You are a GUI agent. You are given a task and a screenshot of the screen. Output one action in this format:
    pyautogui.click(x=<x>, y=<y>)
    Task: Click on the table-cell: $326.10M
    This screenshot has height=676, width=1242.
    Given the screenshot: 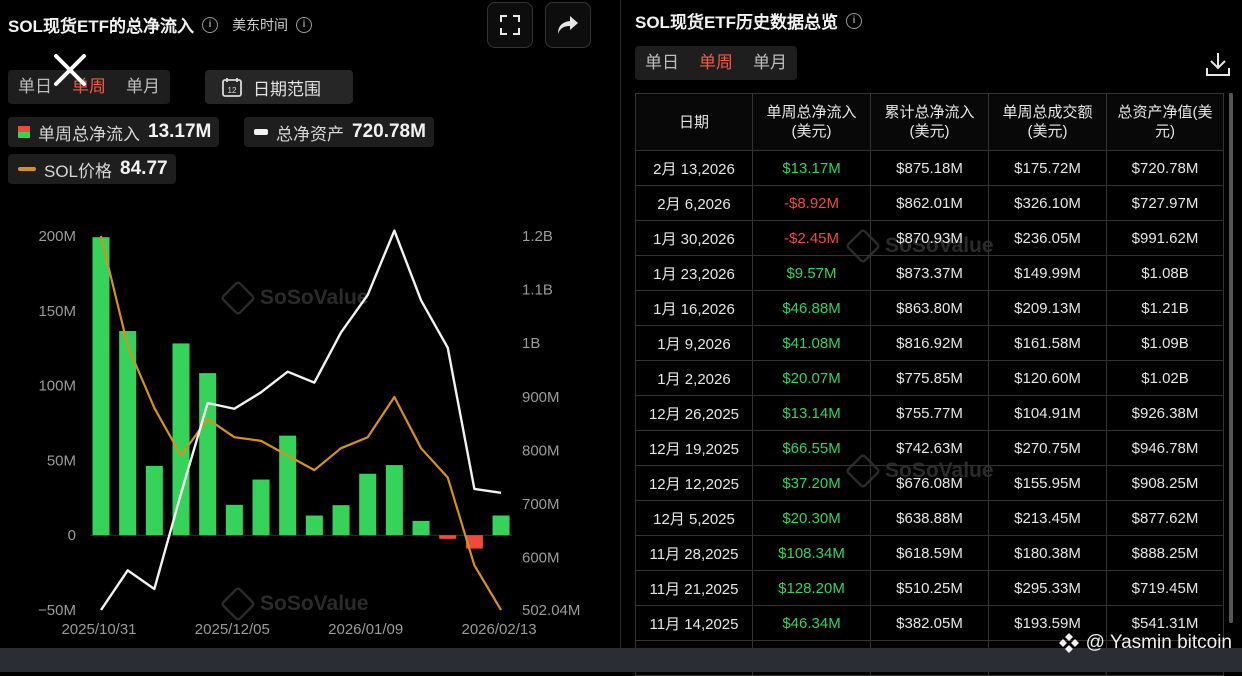 What is the action you would take?
    pyautogui.click(x=1047, y=203)
    